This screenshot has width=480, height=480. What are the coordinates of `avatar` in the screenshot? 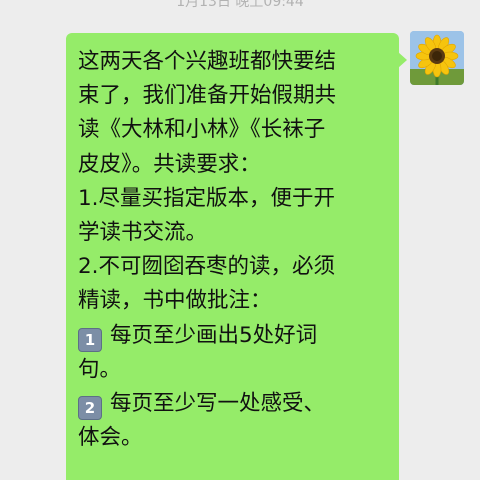 It's located at (437, 58).